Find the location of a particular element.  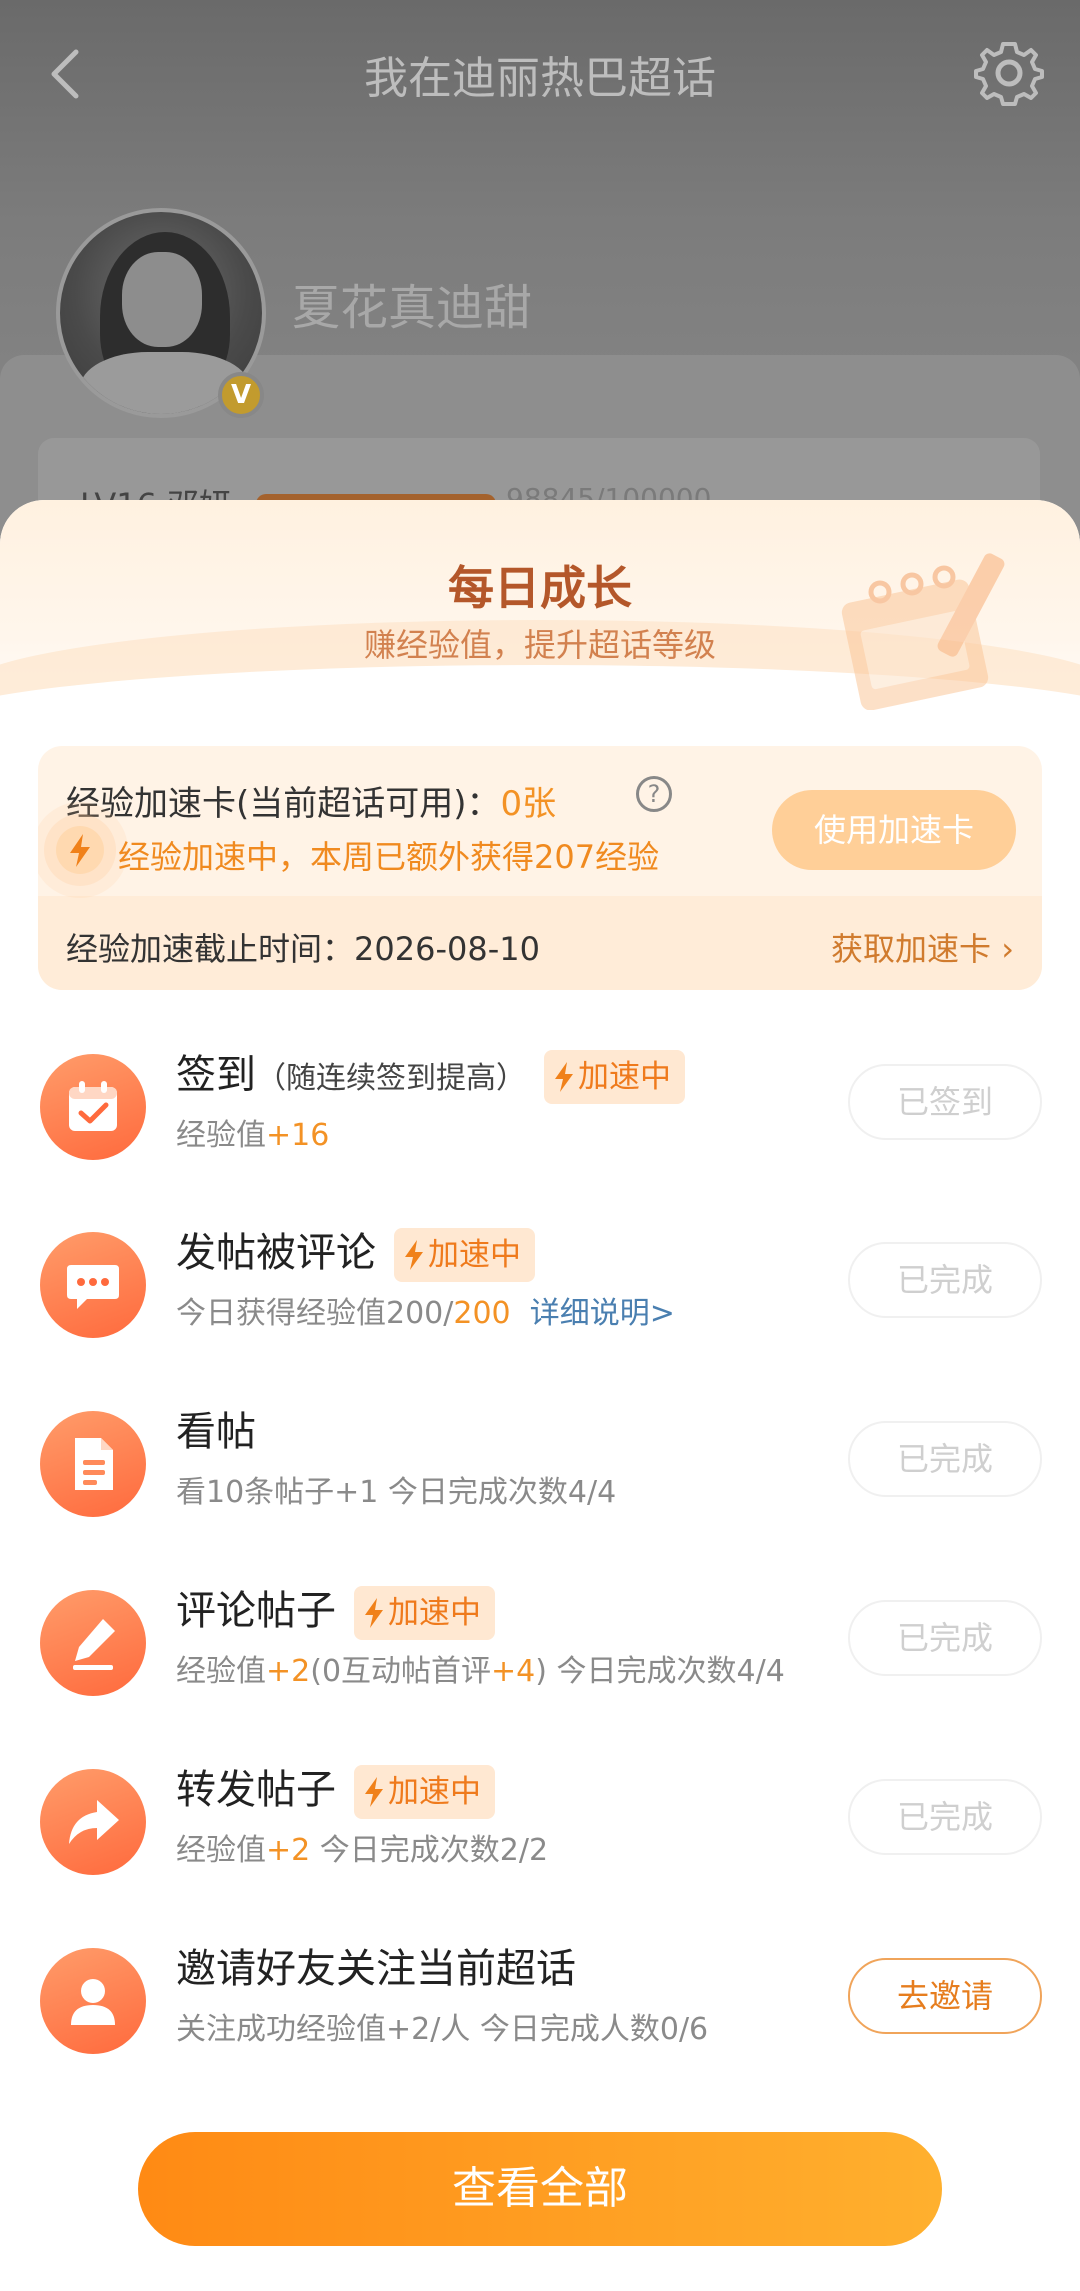

task-note: （随连续签到提高） is located at coordinates (391, 1078).